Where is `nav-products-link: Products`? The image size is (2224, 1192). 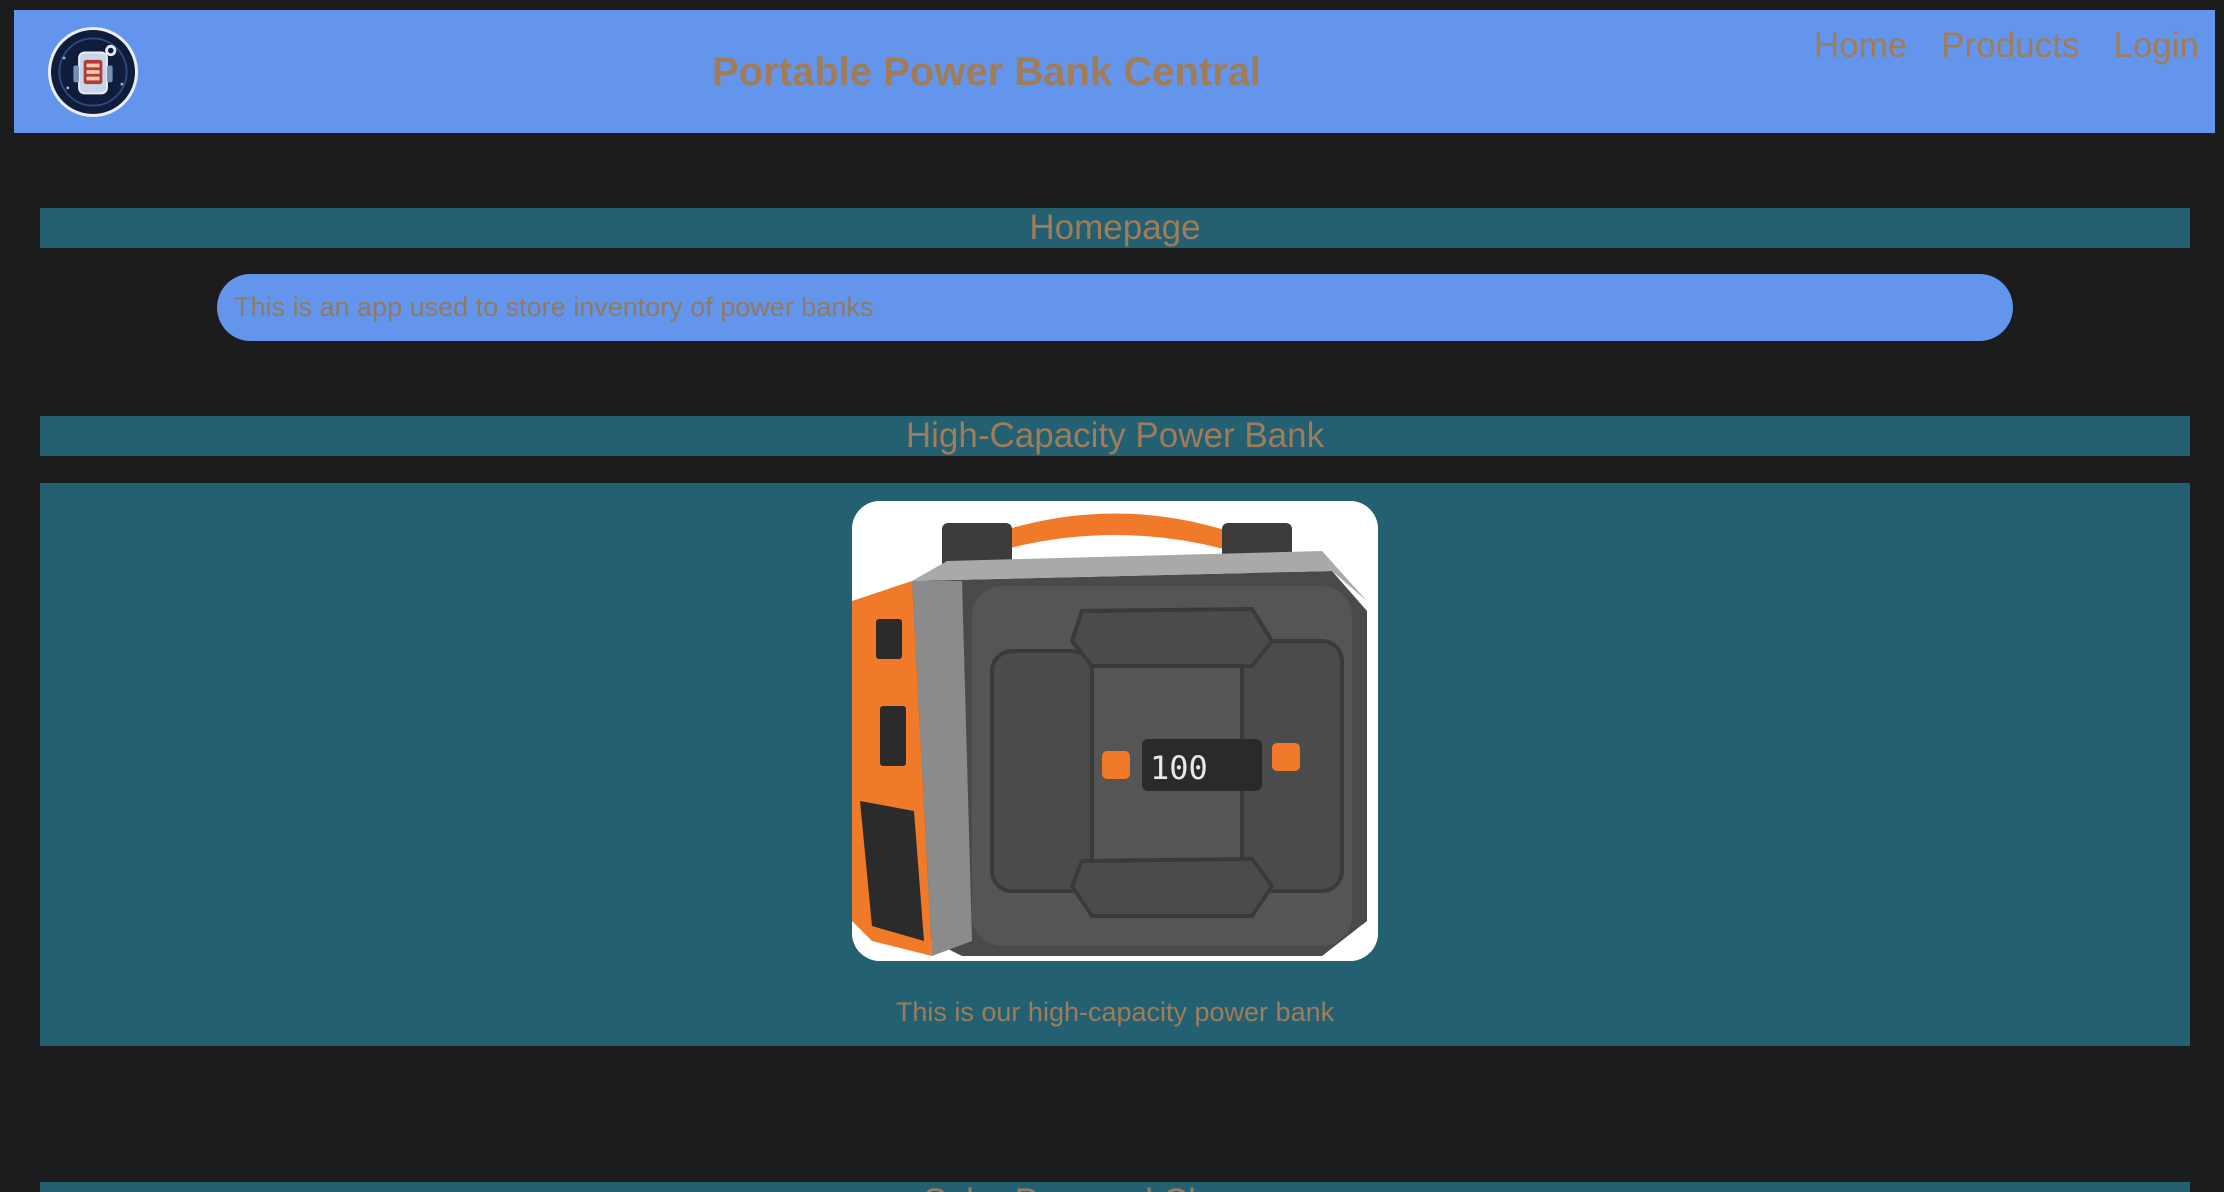
nav-products-link: Products is located at coordinates (2010, 46).